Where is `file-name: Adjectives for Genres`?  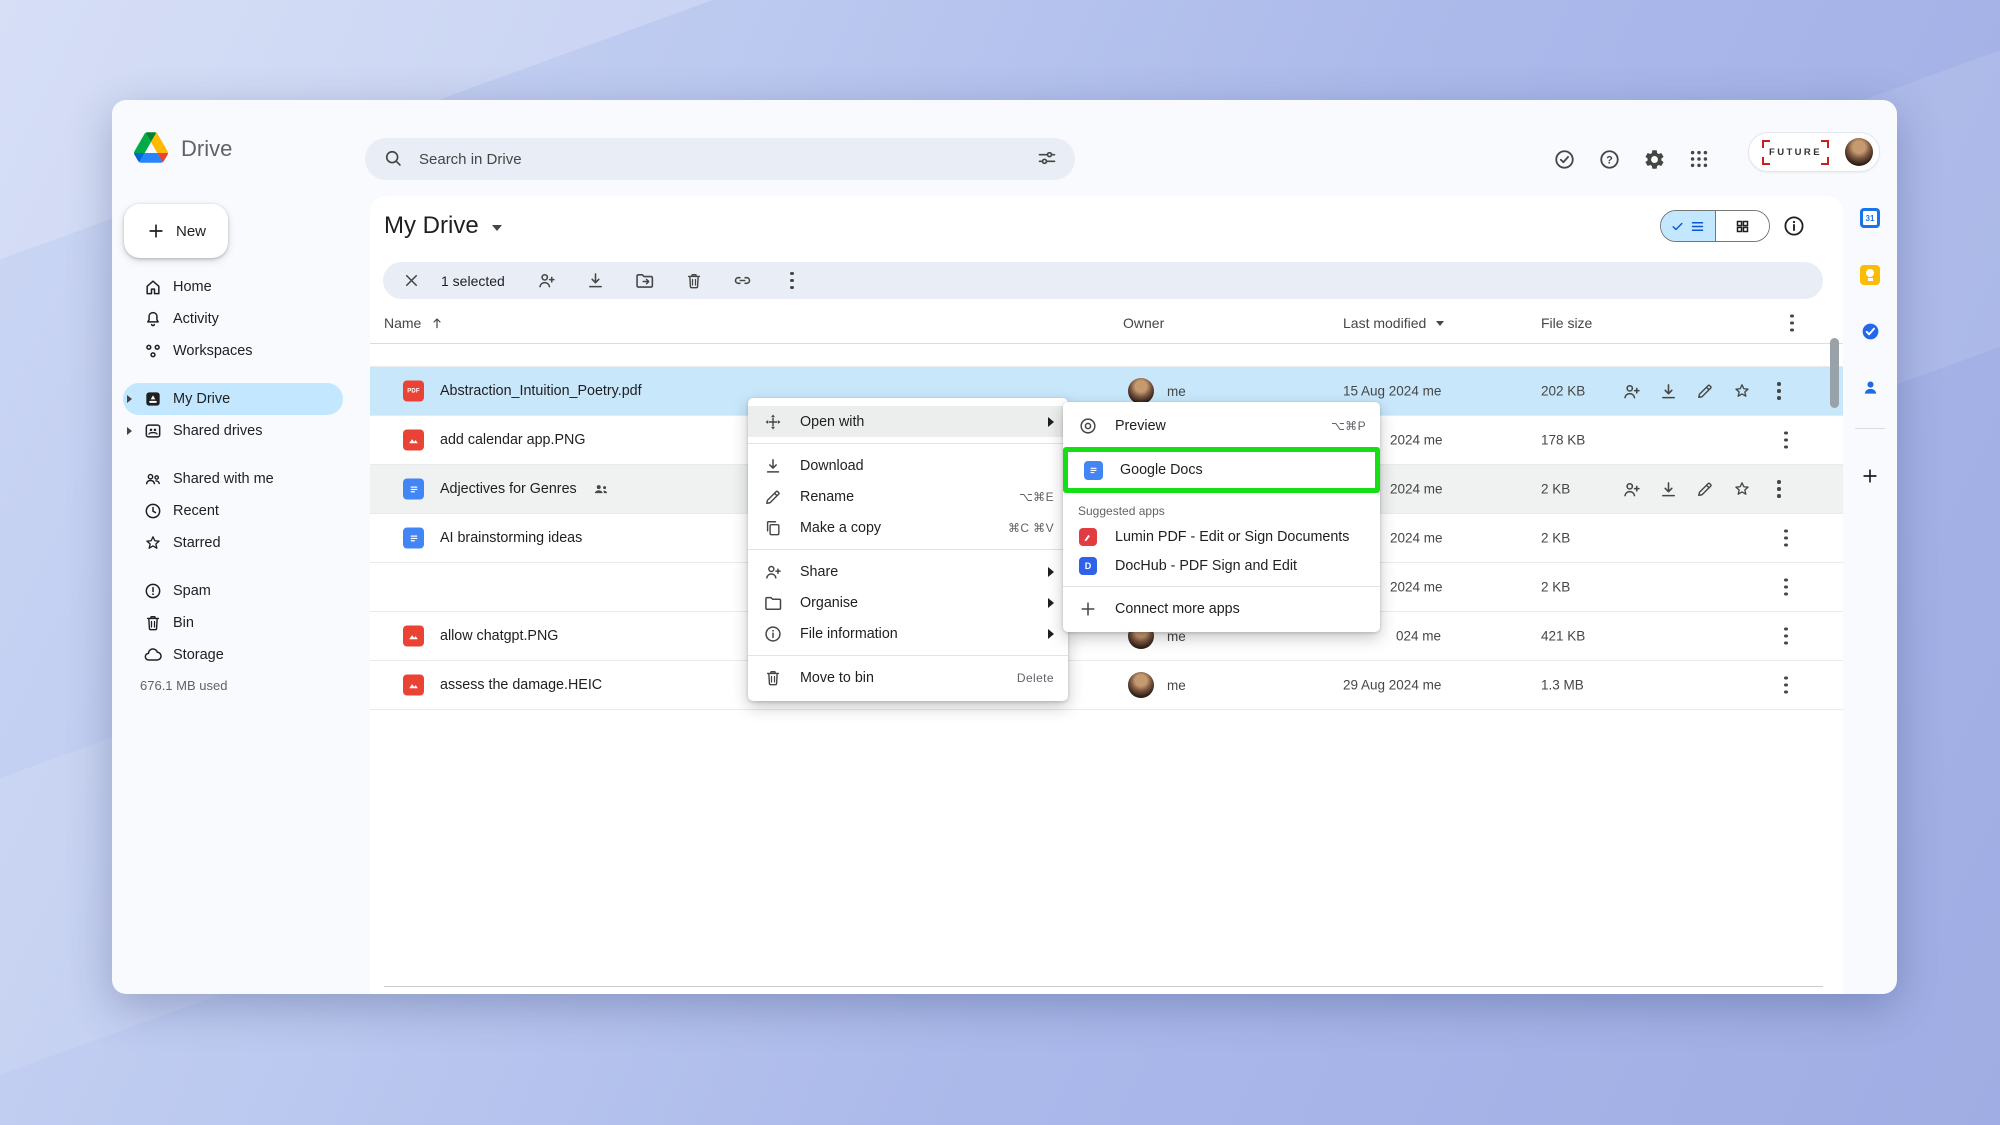
file-name: Adjectives for Genres is located at coordinates (508, 489).